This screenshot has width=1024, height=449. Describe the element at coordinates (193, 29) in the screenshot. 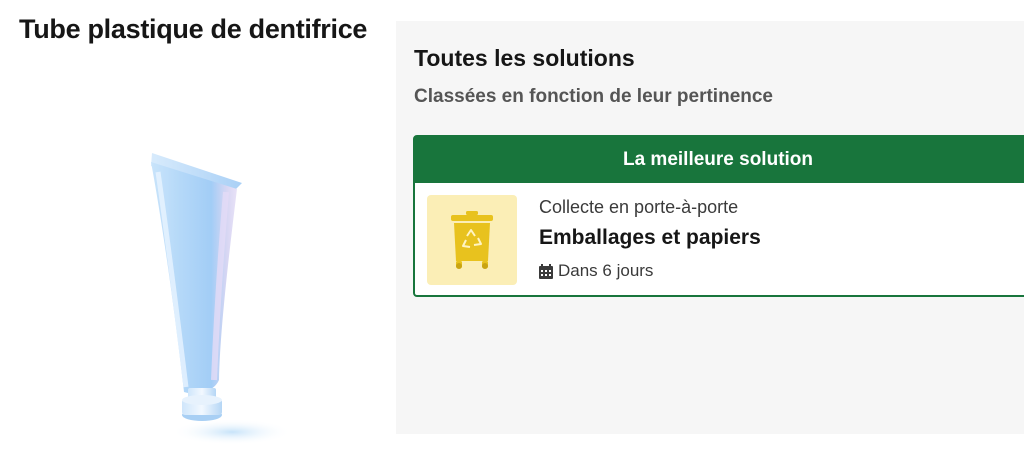

I see `product-title: Tube plastique de dentifrice` at that location.